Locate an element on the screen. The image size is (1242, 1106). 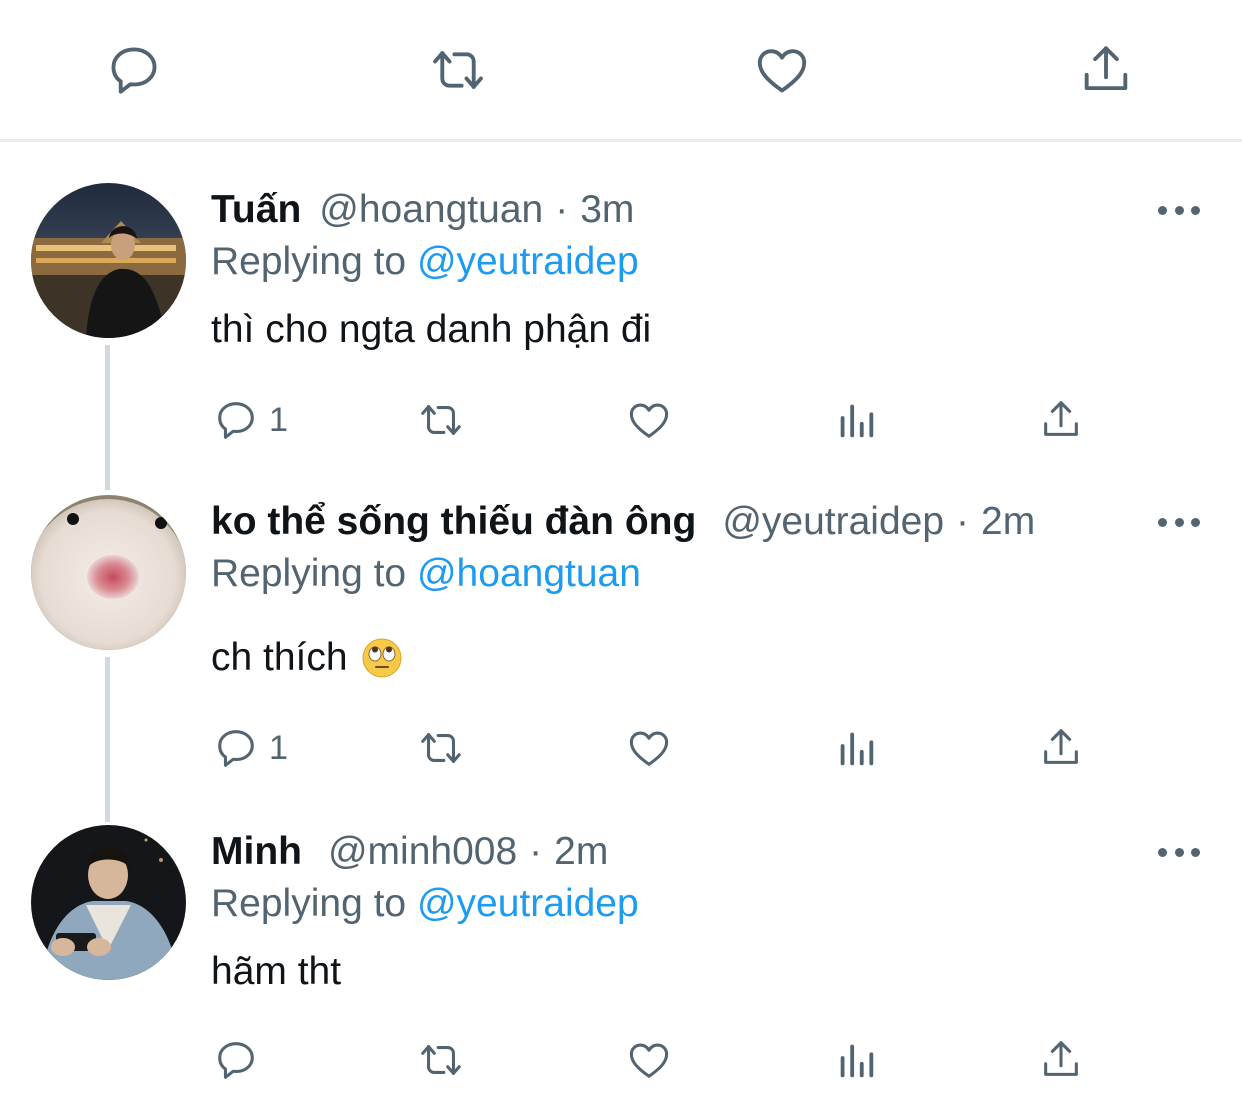
tweet-header: Tuấn @hoangtuan · 3m is located at coordinates (422, 210).